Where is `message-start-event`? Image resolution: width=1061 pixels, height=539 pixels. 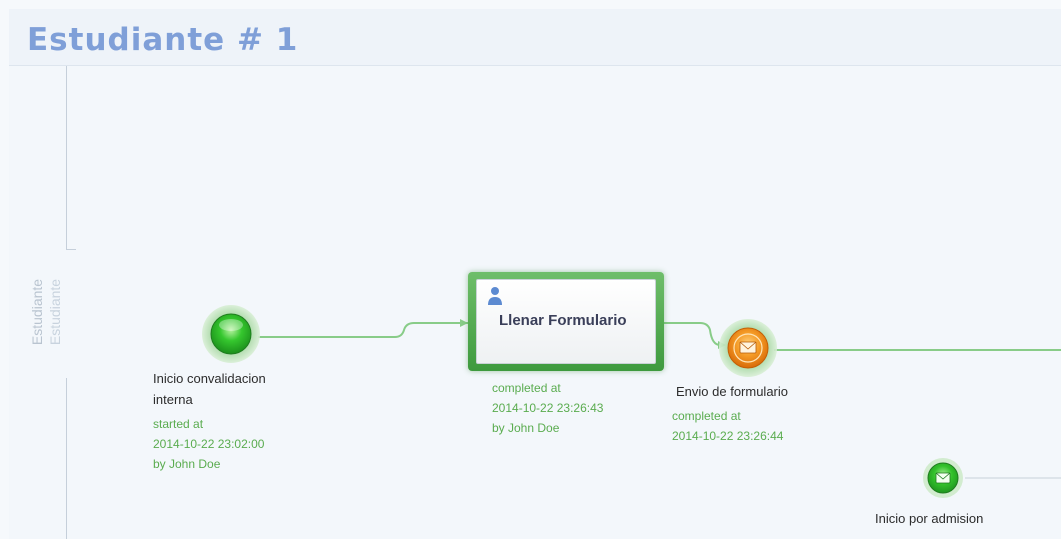
message-start-event is located at coordinates (943, 478).